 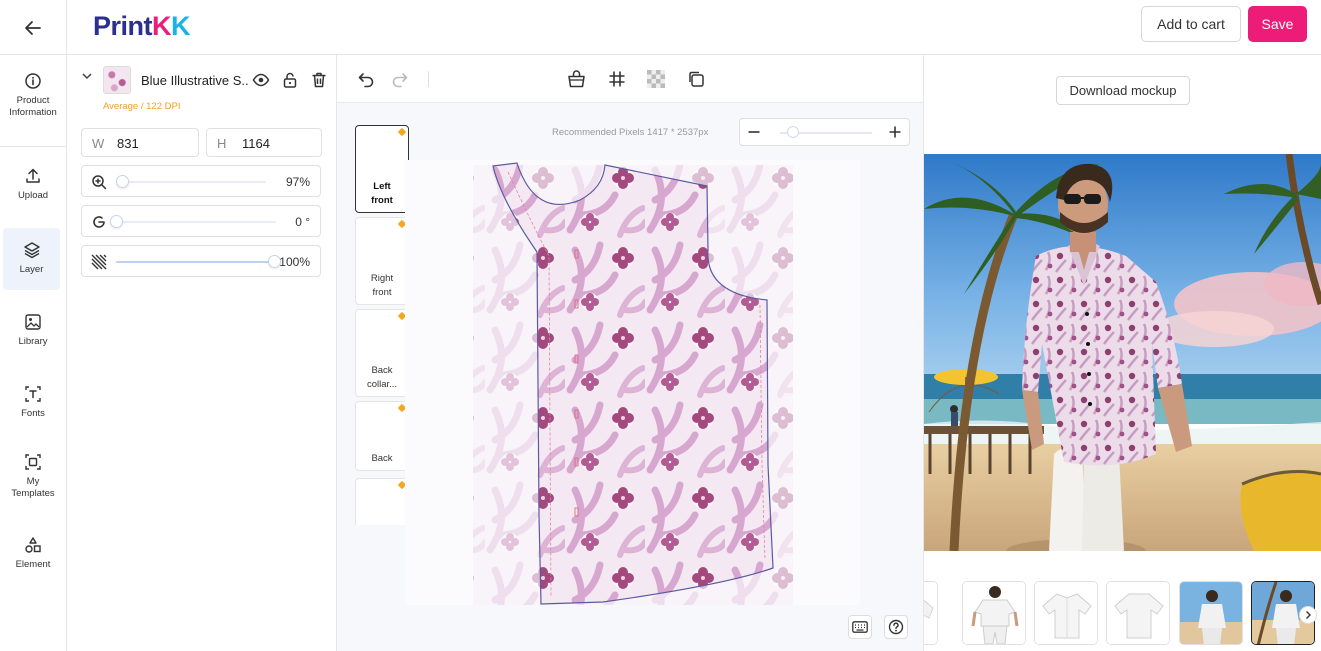 I want to click on part-right-front: Right front, so click(x=382, y=261).